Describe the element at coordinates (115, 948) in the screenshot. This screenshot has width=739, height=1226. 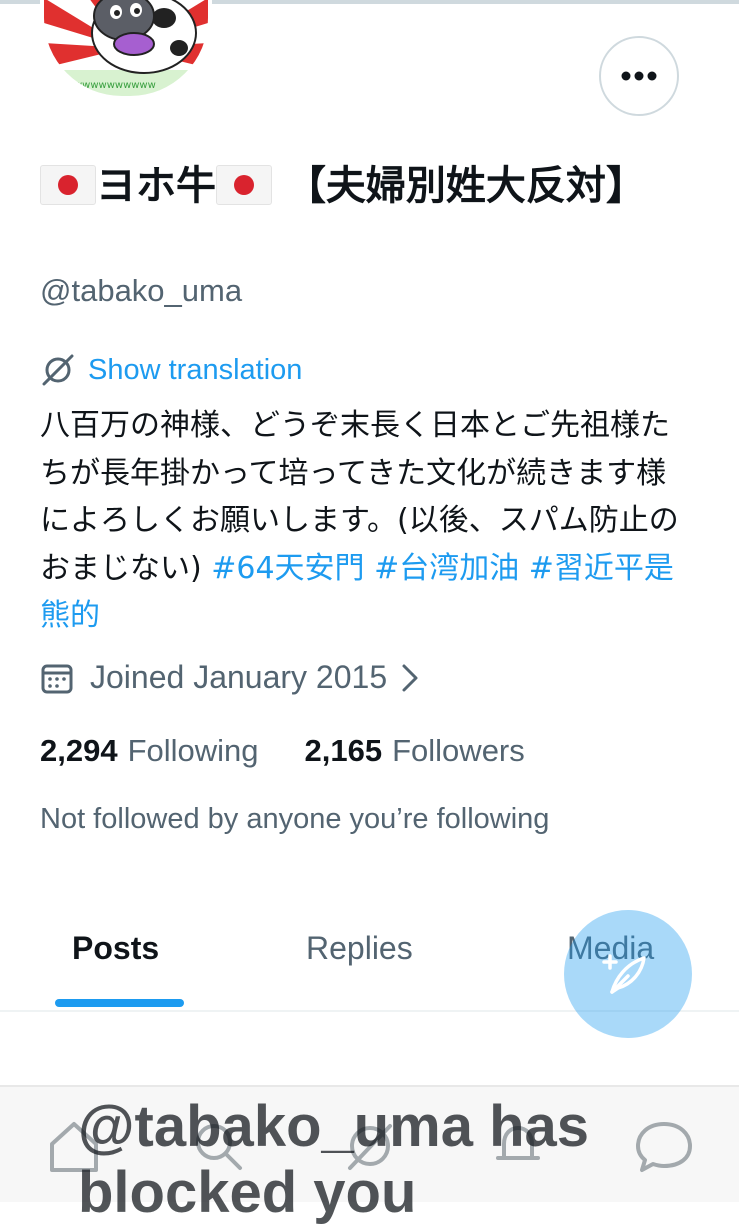
I see `tab-posts: Posts` at that location.